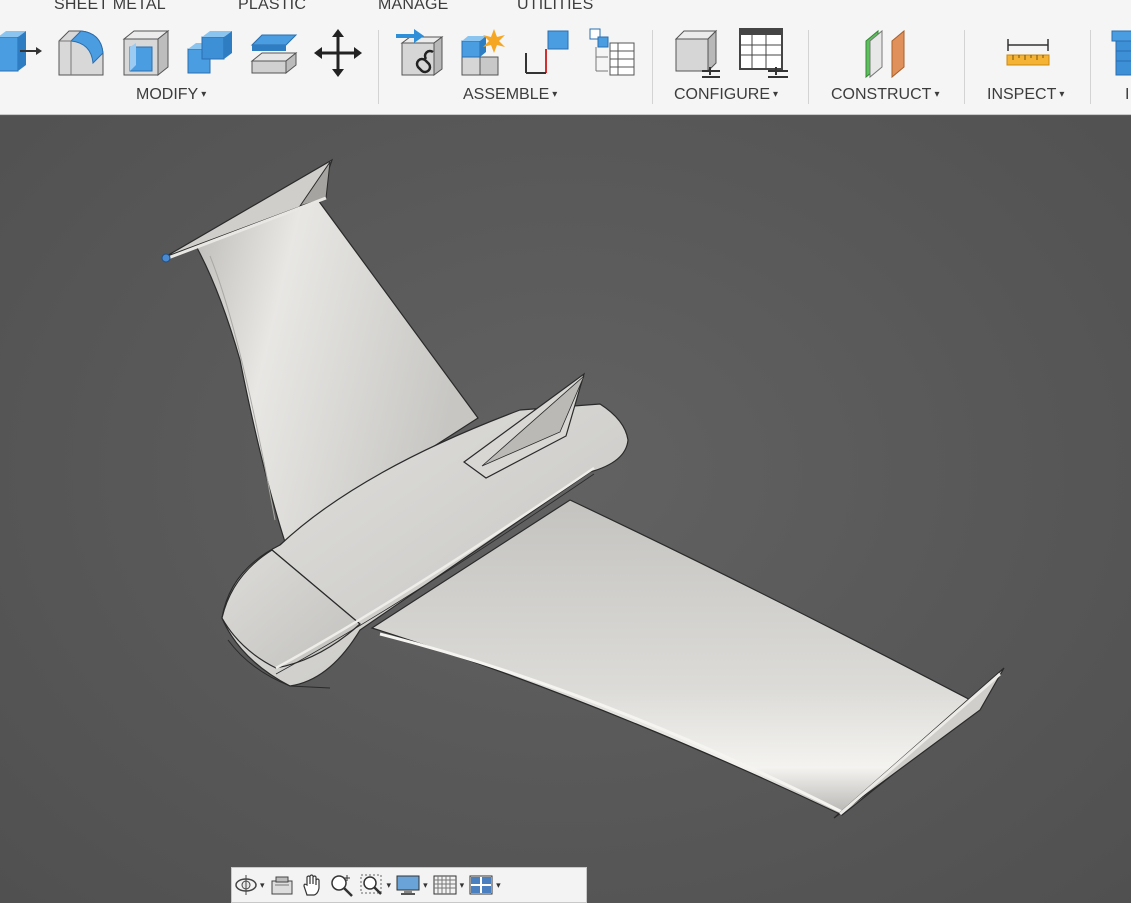 The height and width of the screenshot is (903, 1131). I want to click on viewports-button: ▾, so click(484, 885).